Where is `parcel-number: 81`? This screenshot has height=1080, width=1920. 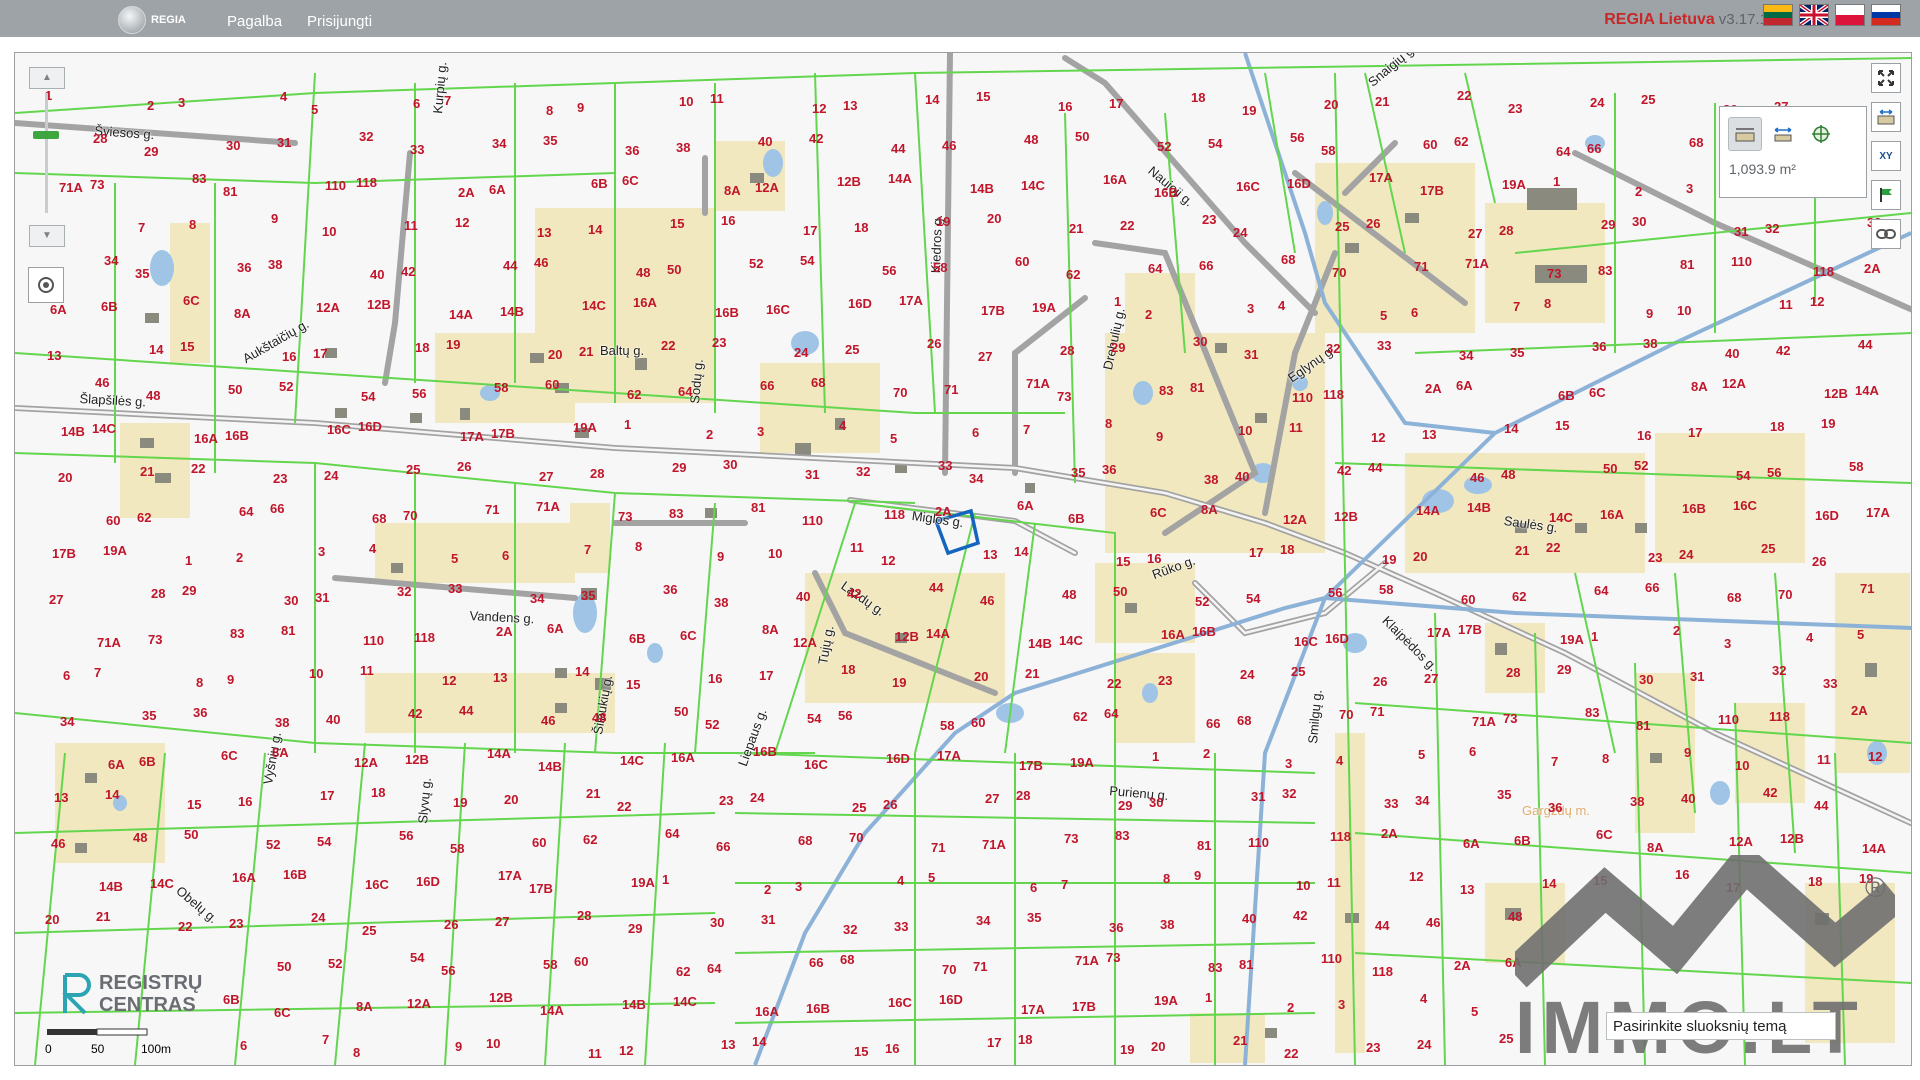
parcel-number: 81 is located at coordinates (1643, 725).